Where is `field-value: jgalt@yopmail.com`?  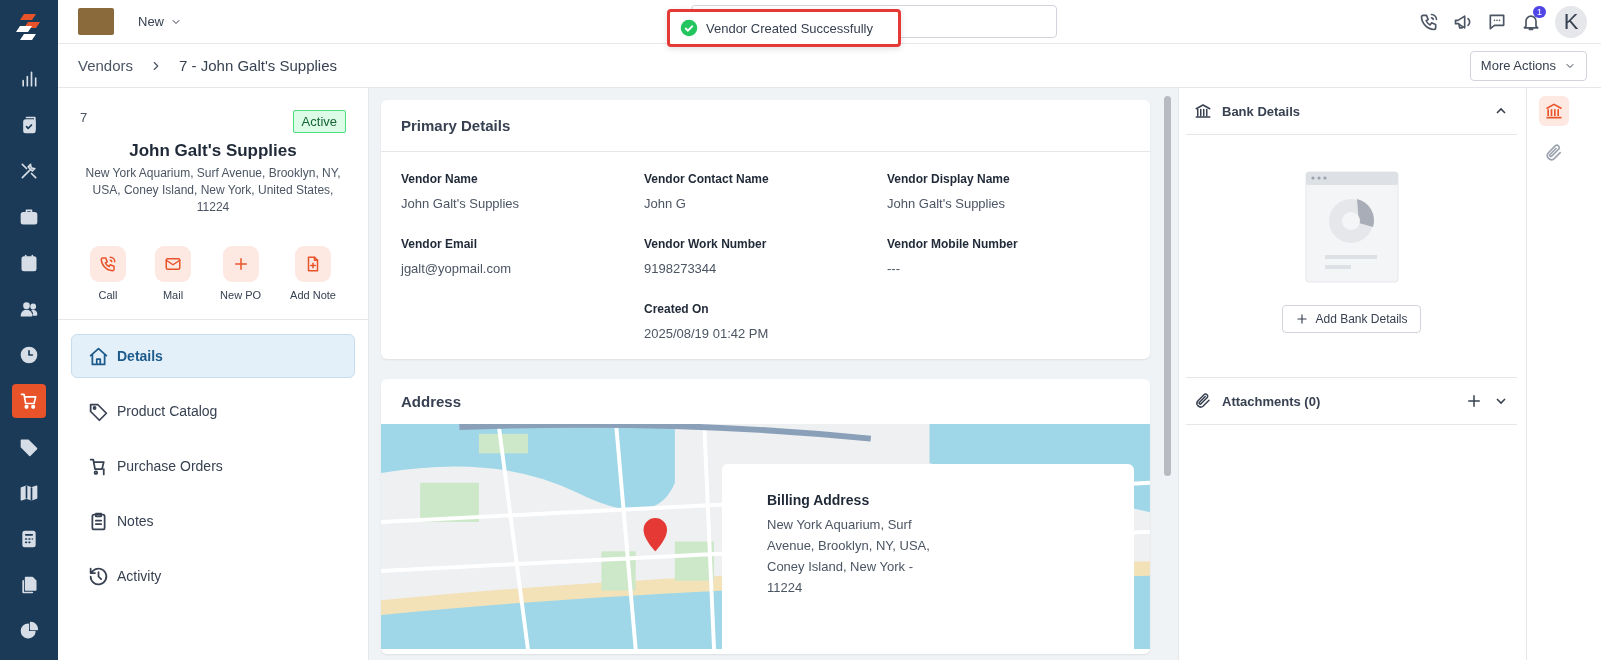
field-value: jgalt@yopmail.com is located at coordinates (456, 268).